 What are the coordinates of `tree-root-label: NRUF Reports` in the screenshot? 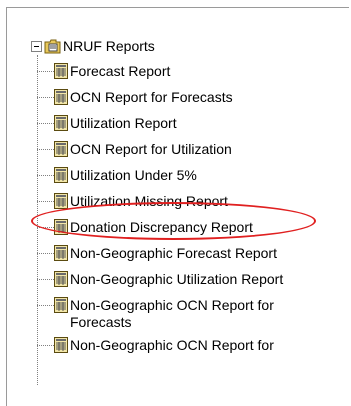 It's located at (109, 46).